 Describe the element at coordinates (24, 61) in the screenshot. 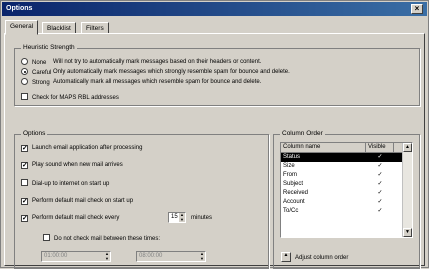

I see `radio-none-button` at that location.